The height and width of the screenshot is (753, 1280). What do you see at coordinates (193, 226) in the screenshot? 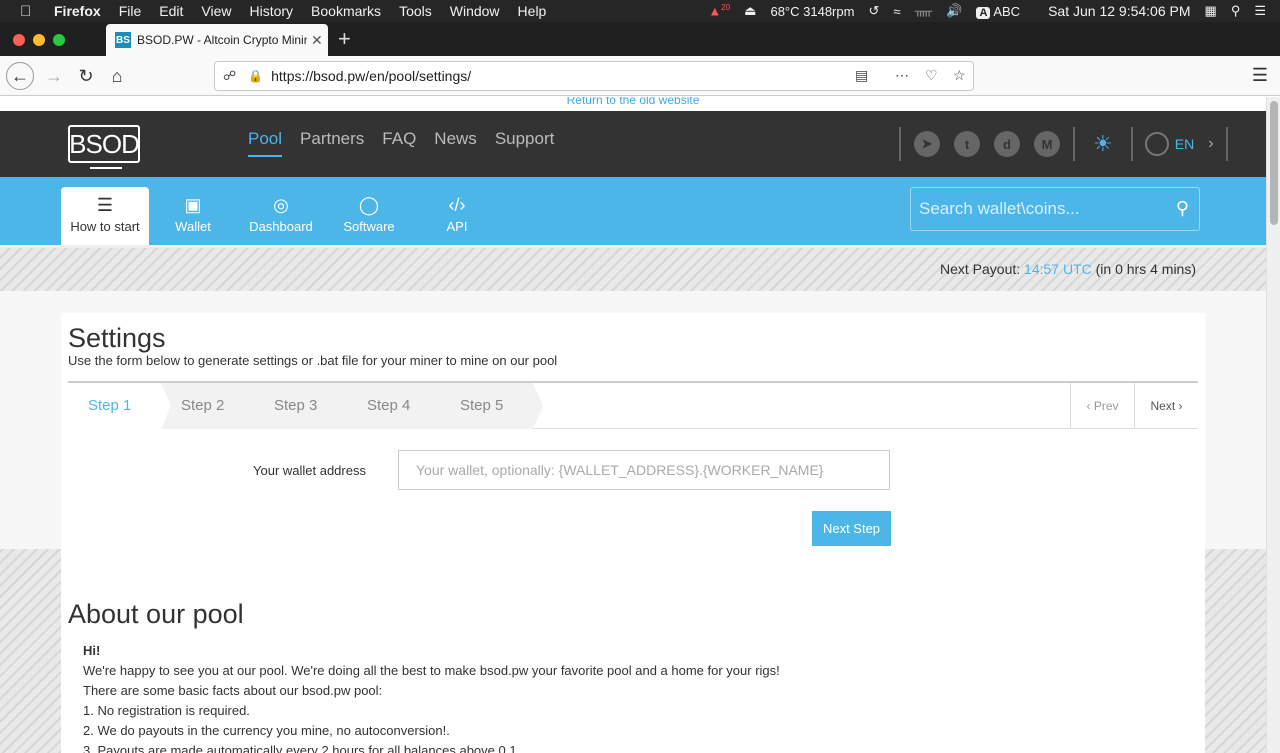
I see `subnav-label: Wallet` at bounding box center [193, 226].